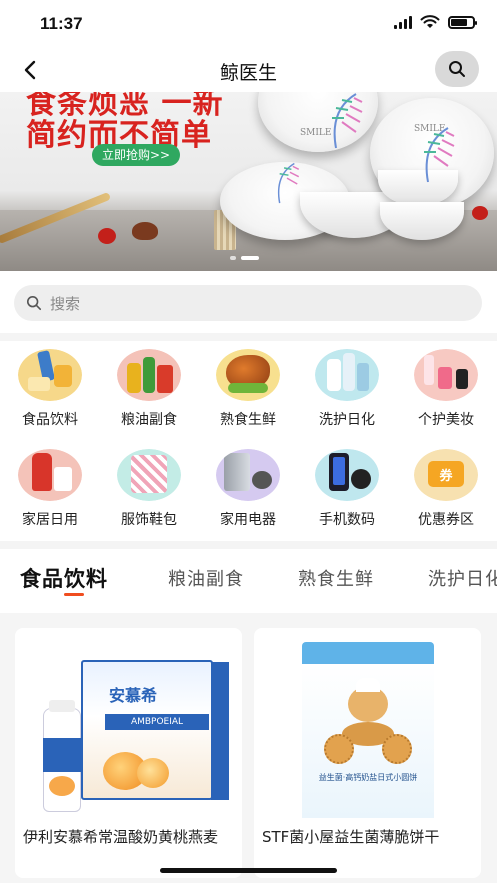 The image size is (497, 883). I want to click on signal-icon, so click(403, 22).